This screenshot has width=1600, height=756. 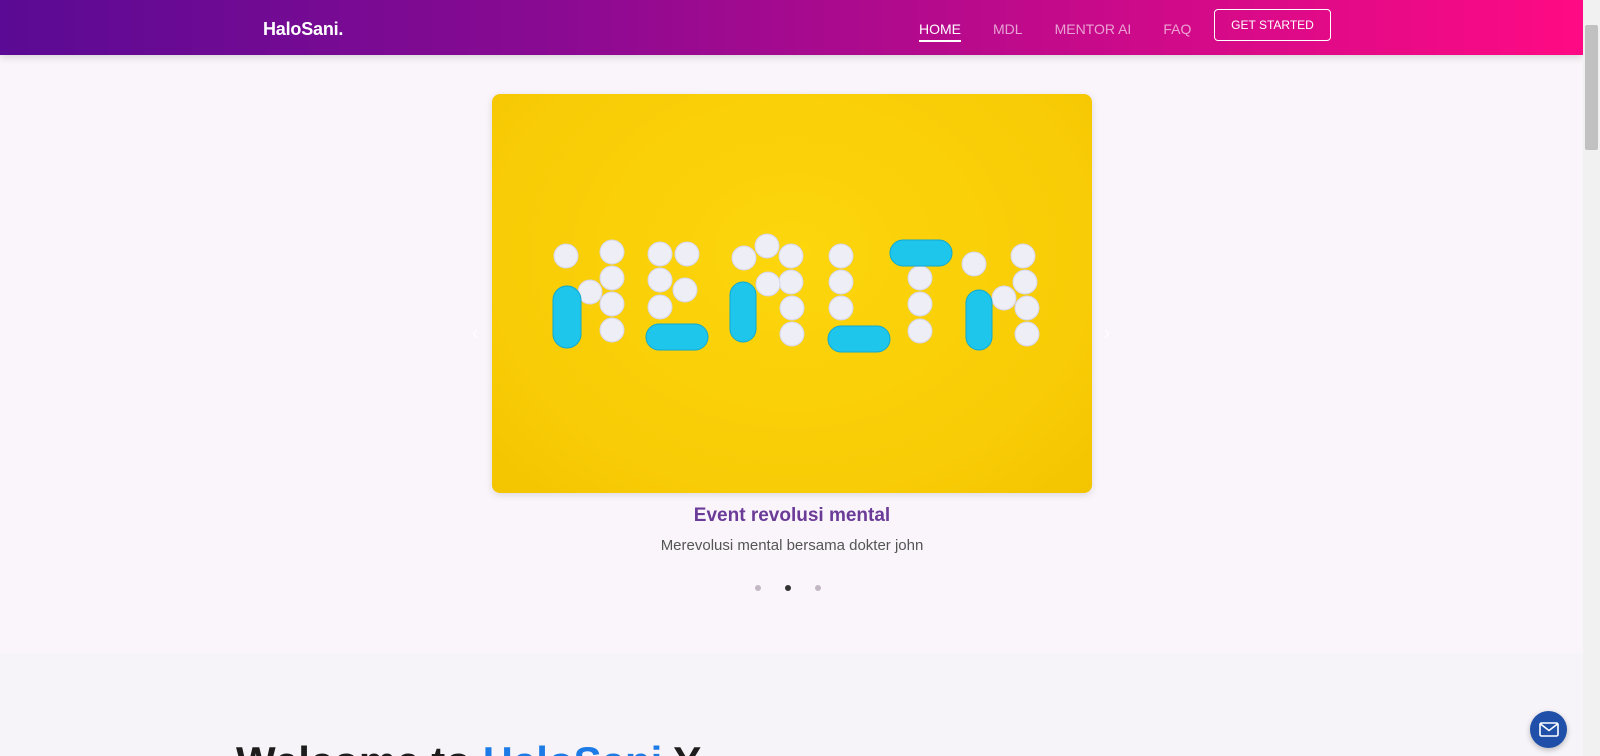 What do you see at coordinates (796, 293) in the screenshot?
I see `health-pills-illustration` at bounding box center [796, 293].